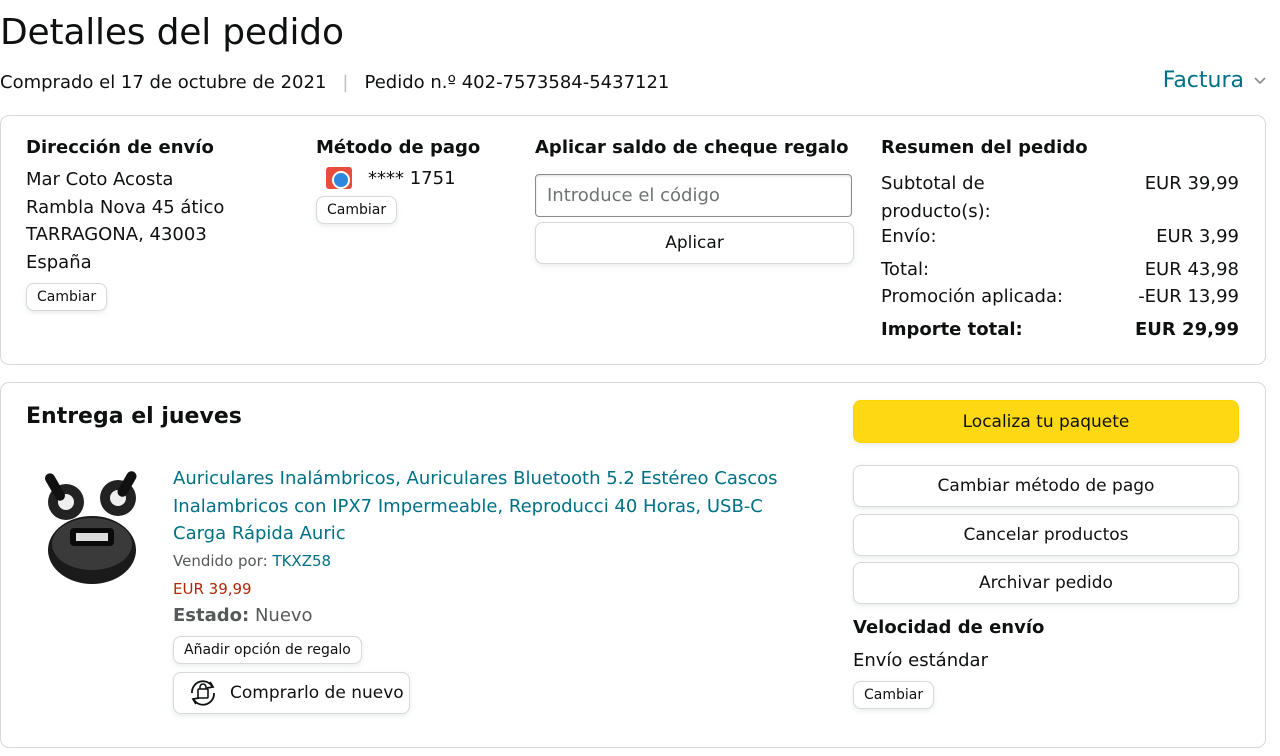 The image size is (1280, 756). Describe the element at coordinates (1191, 269) in the screenshot. I see `total-value: EUR 43,98` at that location.